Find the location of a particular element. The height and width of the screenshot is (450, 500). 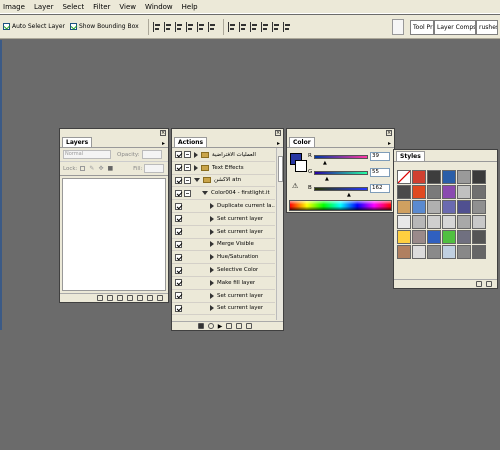

distribute-horizontal-center-icon is located at coordinates (275, 26).